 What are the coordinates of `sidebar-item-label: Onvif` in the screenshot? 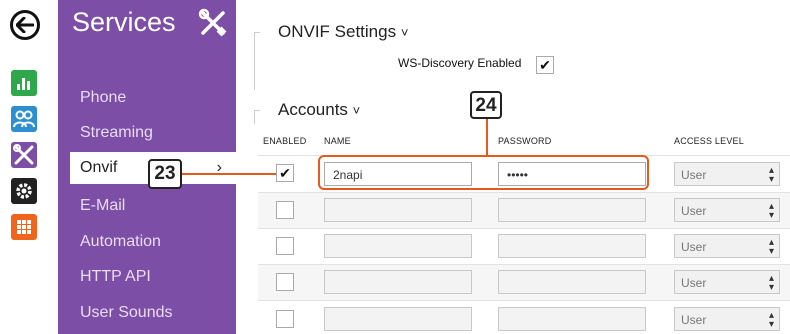 It's located at (99, 167).